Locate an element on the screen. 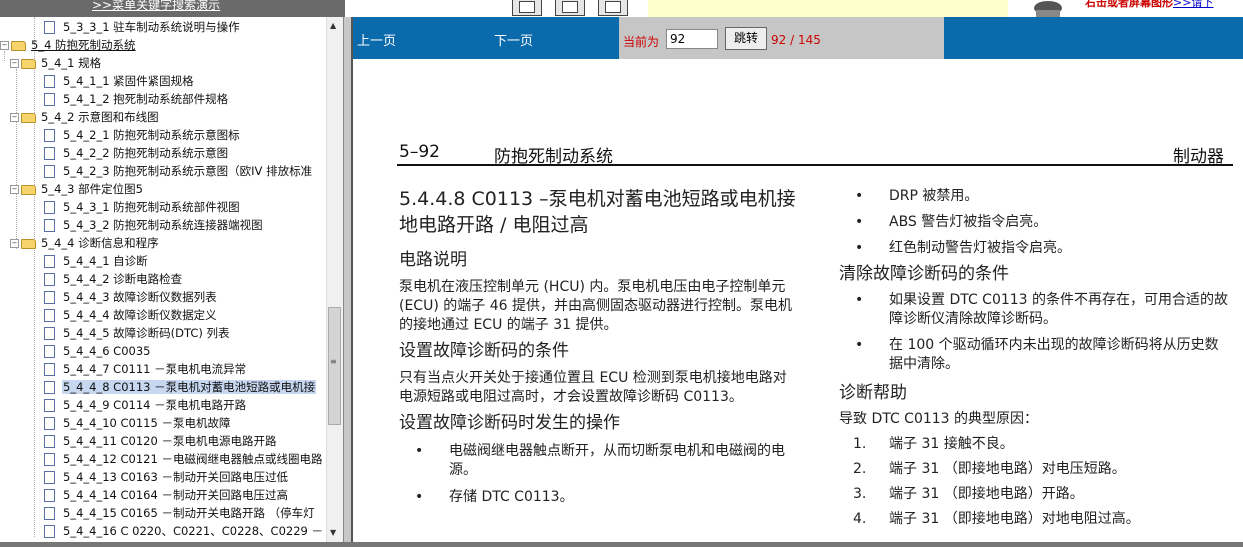 The height and width of the screenshot is (547, 1243). tree-doc-item: 5_4_4_4 故障诊断仪数据定义 is located at coordinates (131, 315).